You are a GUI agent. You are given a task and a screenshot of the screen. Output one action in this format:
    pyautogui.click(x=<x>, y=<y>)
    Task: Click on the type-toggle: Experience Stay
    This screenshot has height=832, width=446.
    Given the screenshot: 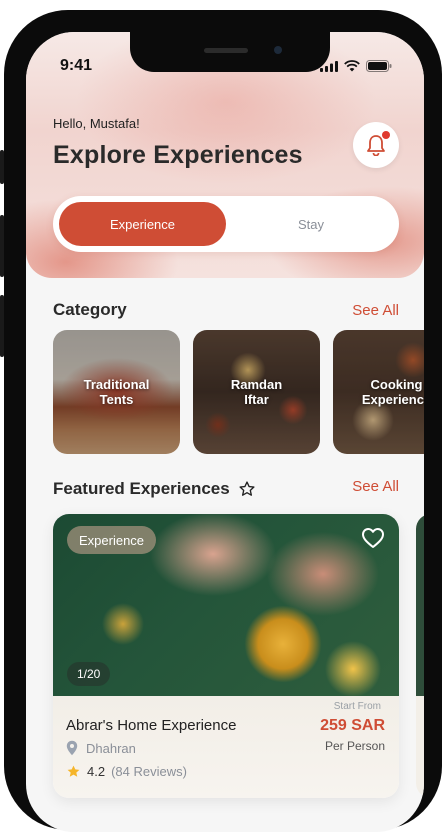 What is the action you would take?
    pyautogui.click(x=226, y=224)
    